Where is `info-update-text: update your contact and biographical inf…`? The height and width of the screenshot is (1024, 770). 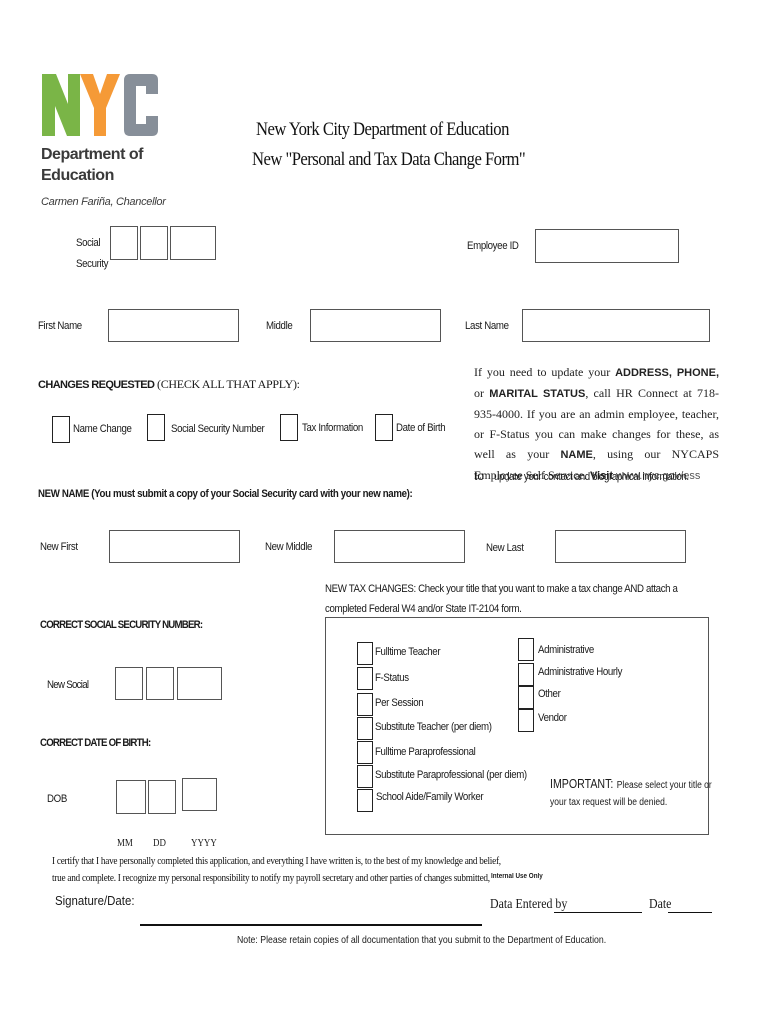
info-update-text: update your contact and biographical inf… is located at coordinates (591, 477).